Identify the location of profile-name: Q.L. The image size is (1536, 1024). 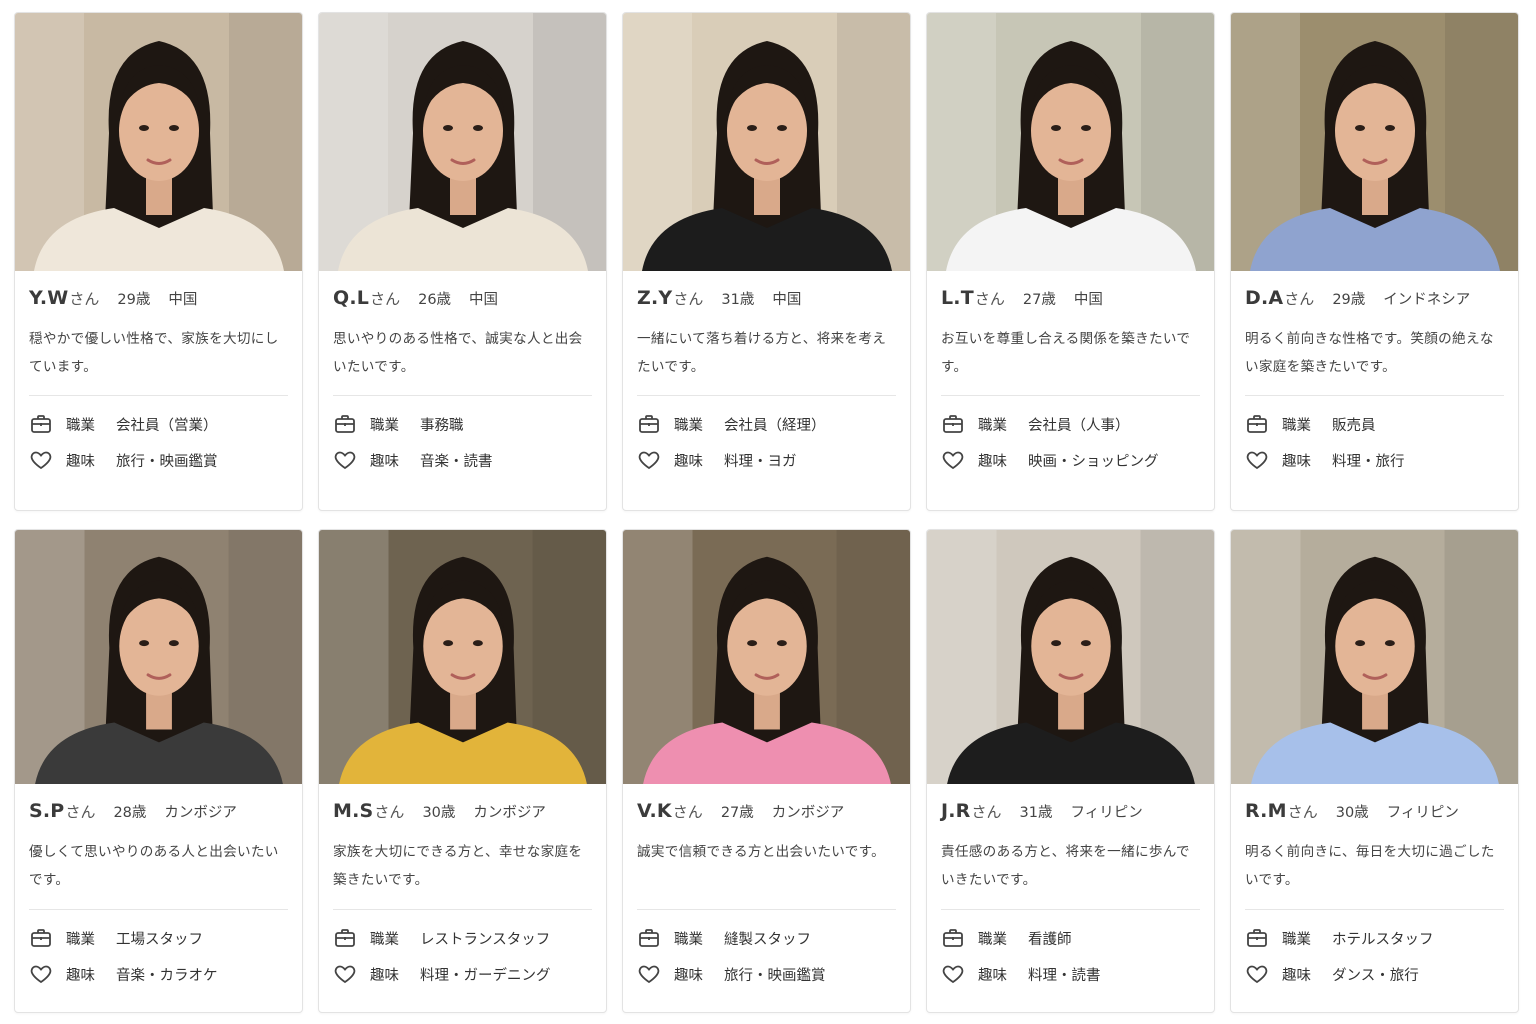
(351, 298).